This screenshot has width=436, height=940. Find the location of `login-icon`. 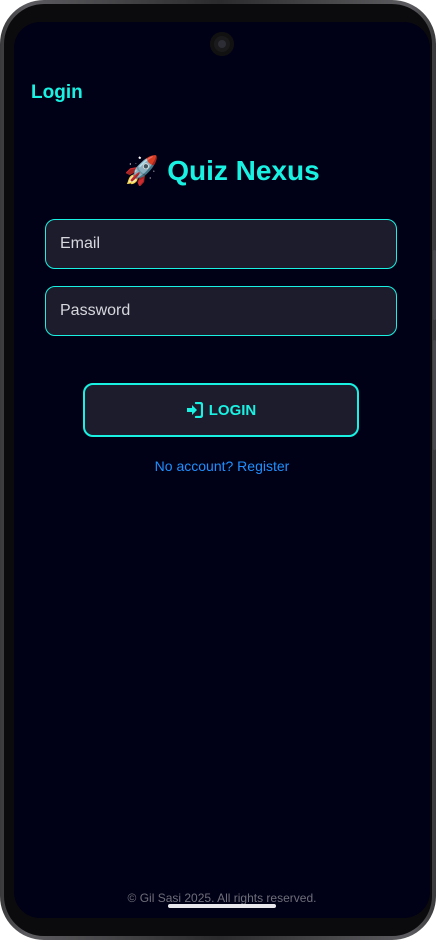

login-icon is located at coordinates (194, 410).